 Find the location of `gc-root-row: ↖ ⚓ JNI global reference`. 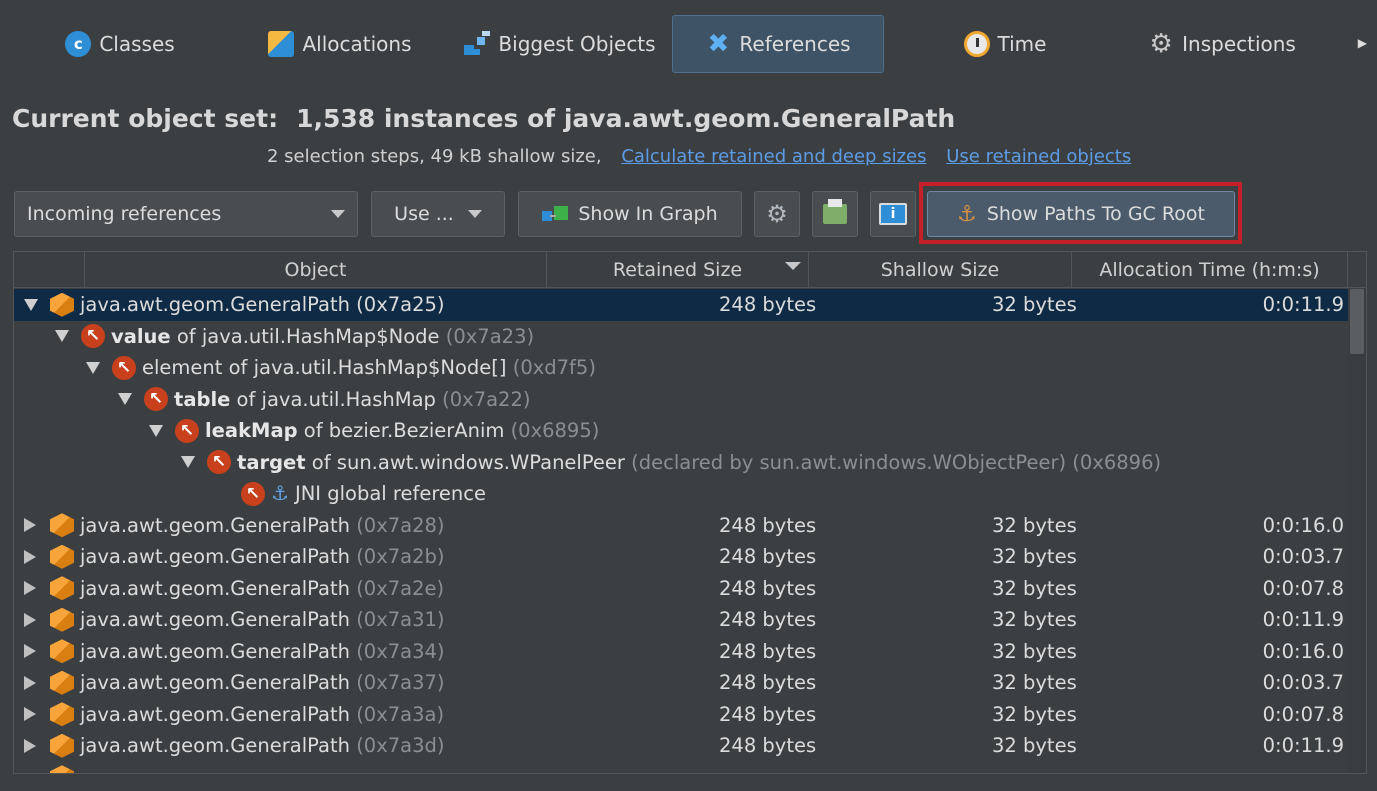

gc-root-row: ↖ ⚓ JNI global reference is located at coordinates (681, 494).